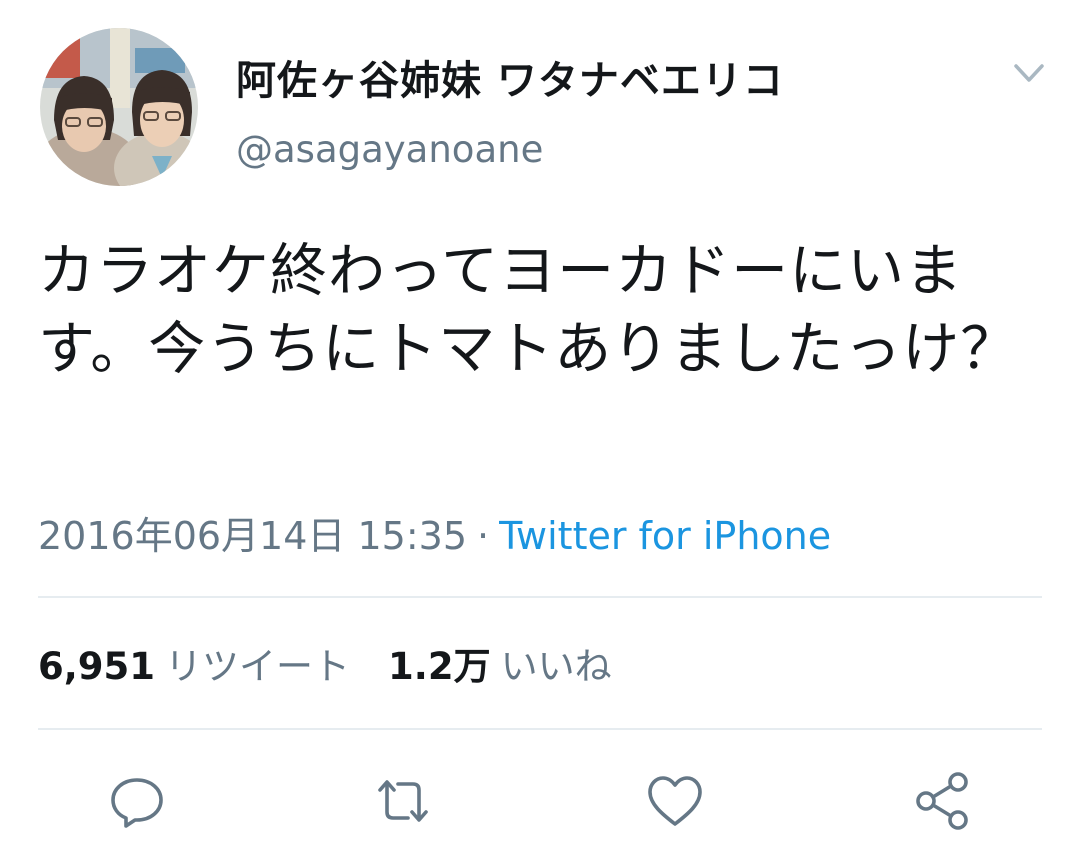 This screenshot has width=1080, height=866. What do you see at coordinates (389, 149) in the screenshot?
I see `user-handle: @asagayanoane` at bounding box center [389, 149].